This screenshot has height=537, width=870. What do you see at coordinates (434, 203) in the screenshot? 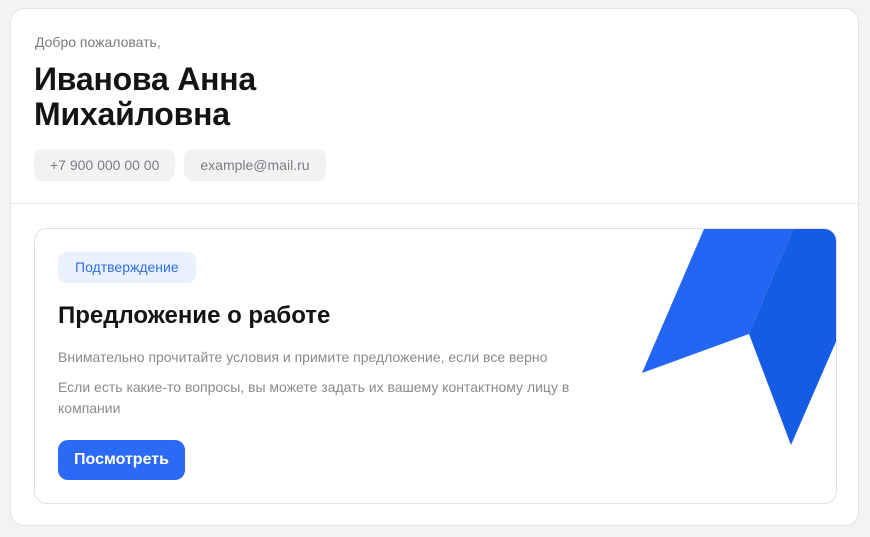
I see `section-divider` at bounding box center [434, 203].